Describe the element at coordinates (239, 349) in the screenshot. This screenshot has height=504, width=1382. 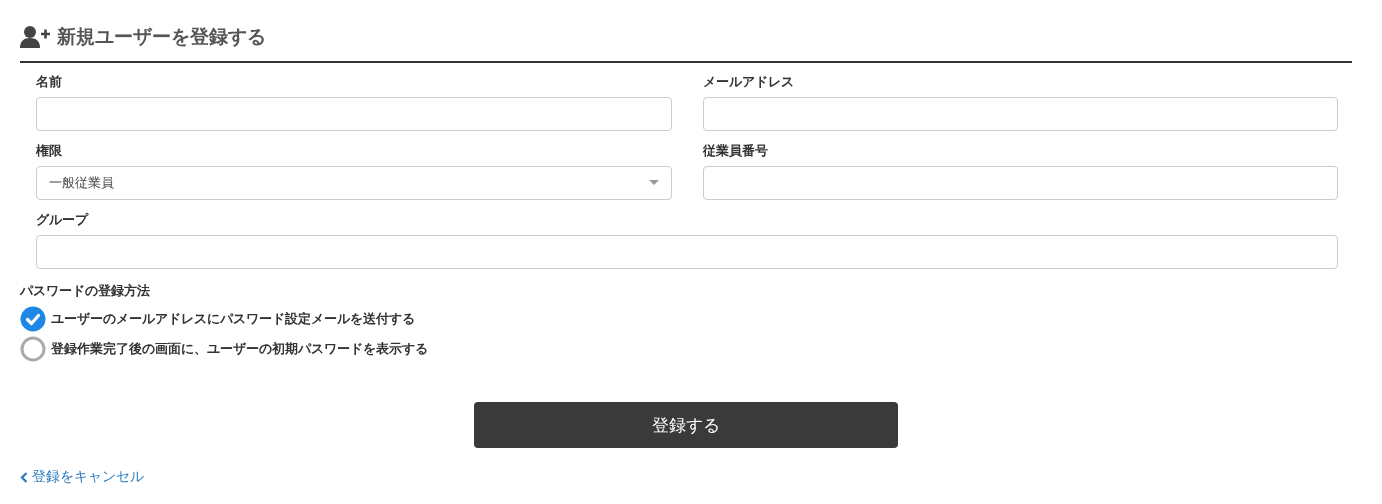
I see `radio-label: 登録作業完了後の画面に、ユーザーの初期パスワードを表示する` at that location.